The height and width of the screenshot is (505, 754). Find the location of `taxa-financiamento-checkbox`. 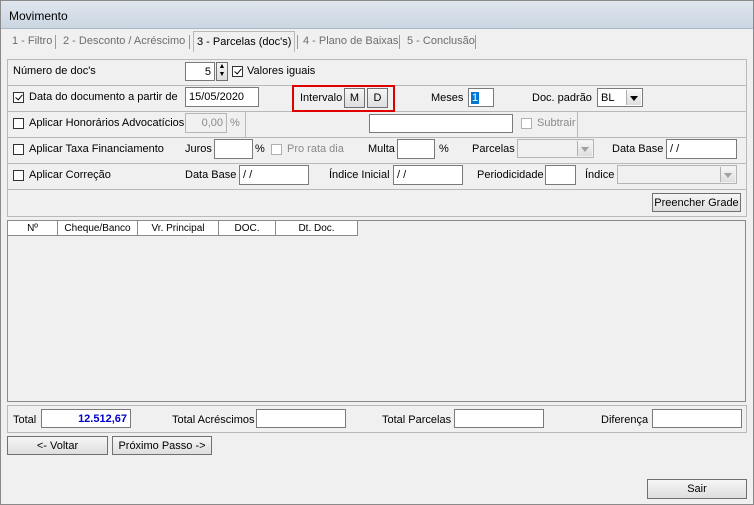

taxa-financiamento-checkbox is located at coordinates (18, 149).